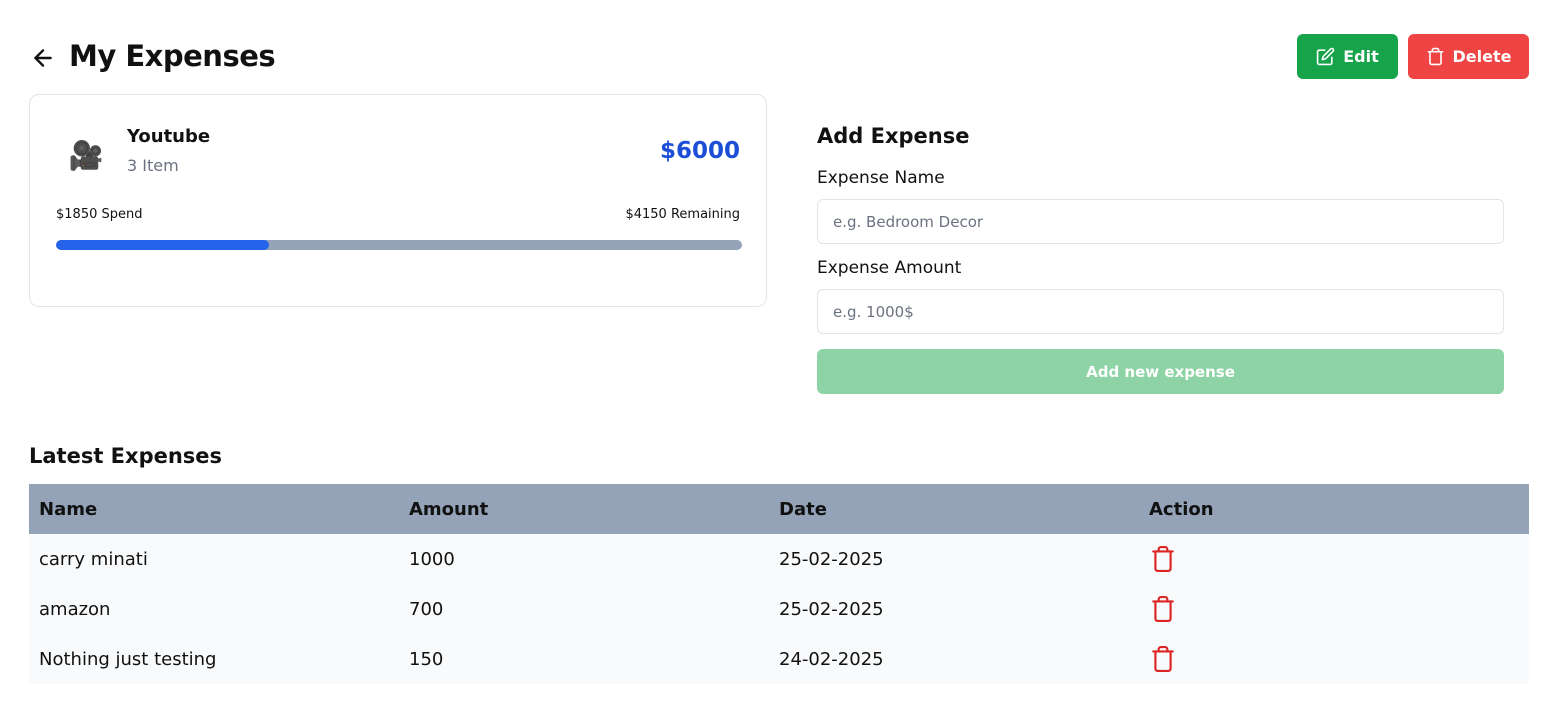  I want to click on arrow-left-icon, so click(43, 58).